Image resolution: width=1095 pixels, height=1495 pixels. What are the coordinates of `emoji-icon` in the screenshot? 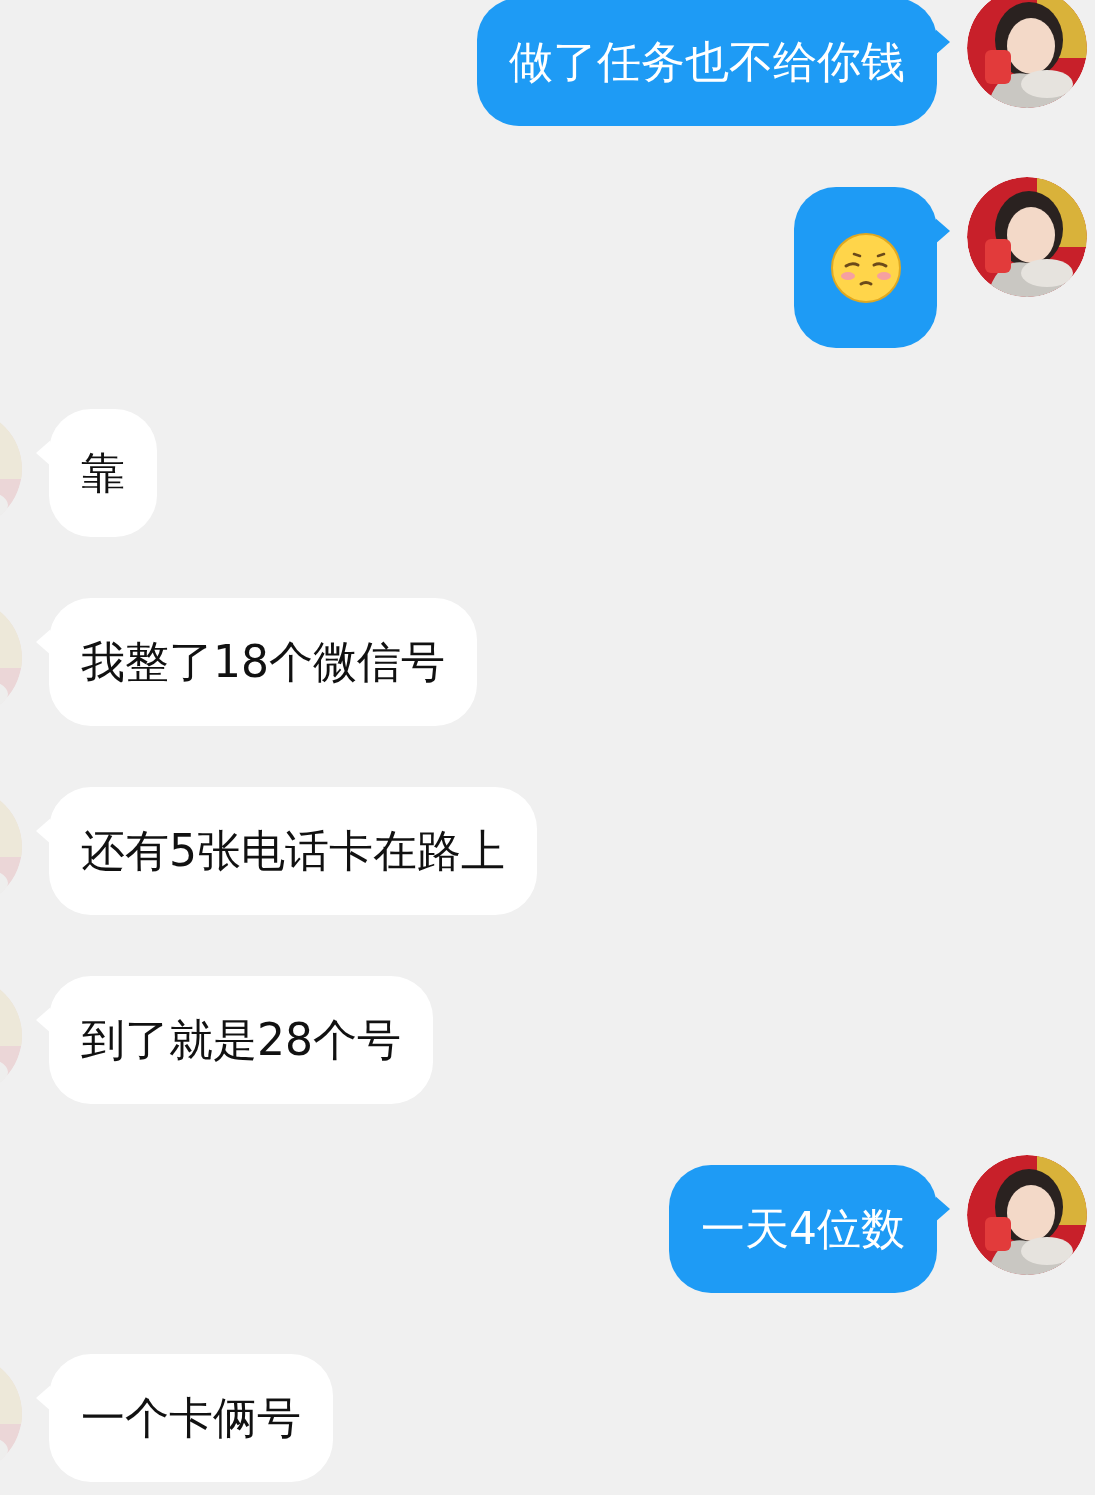 It's located at (865, 267).